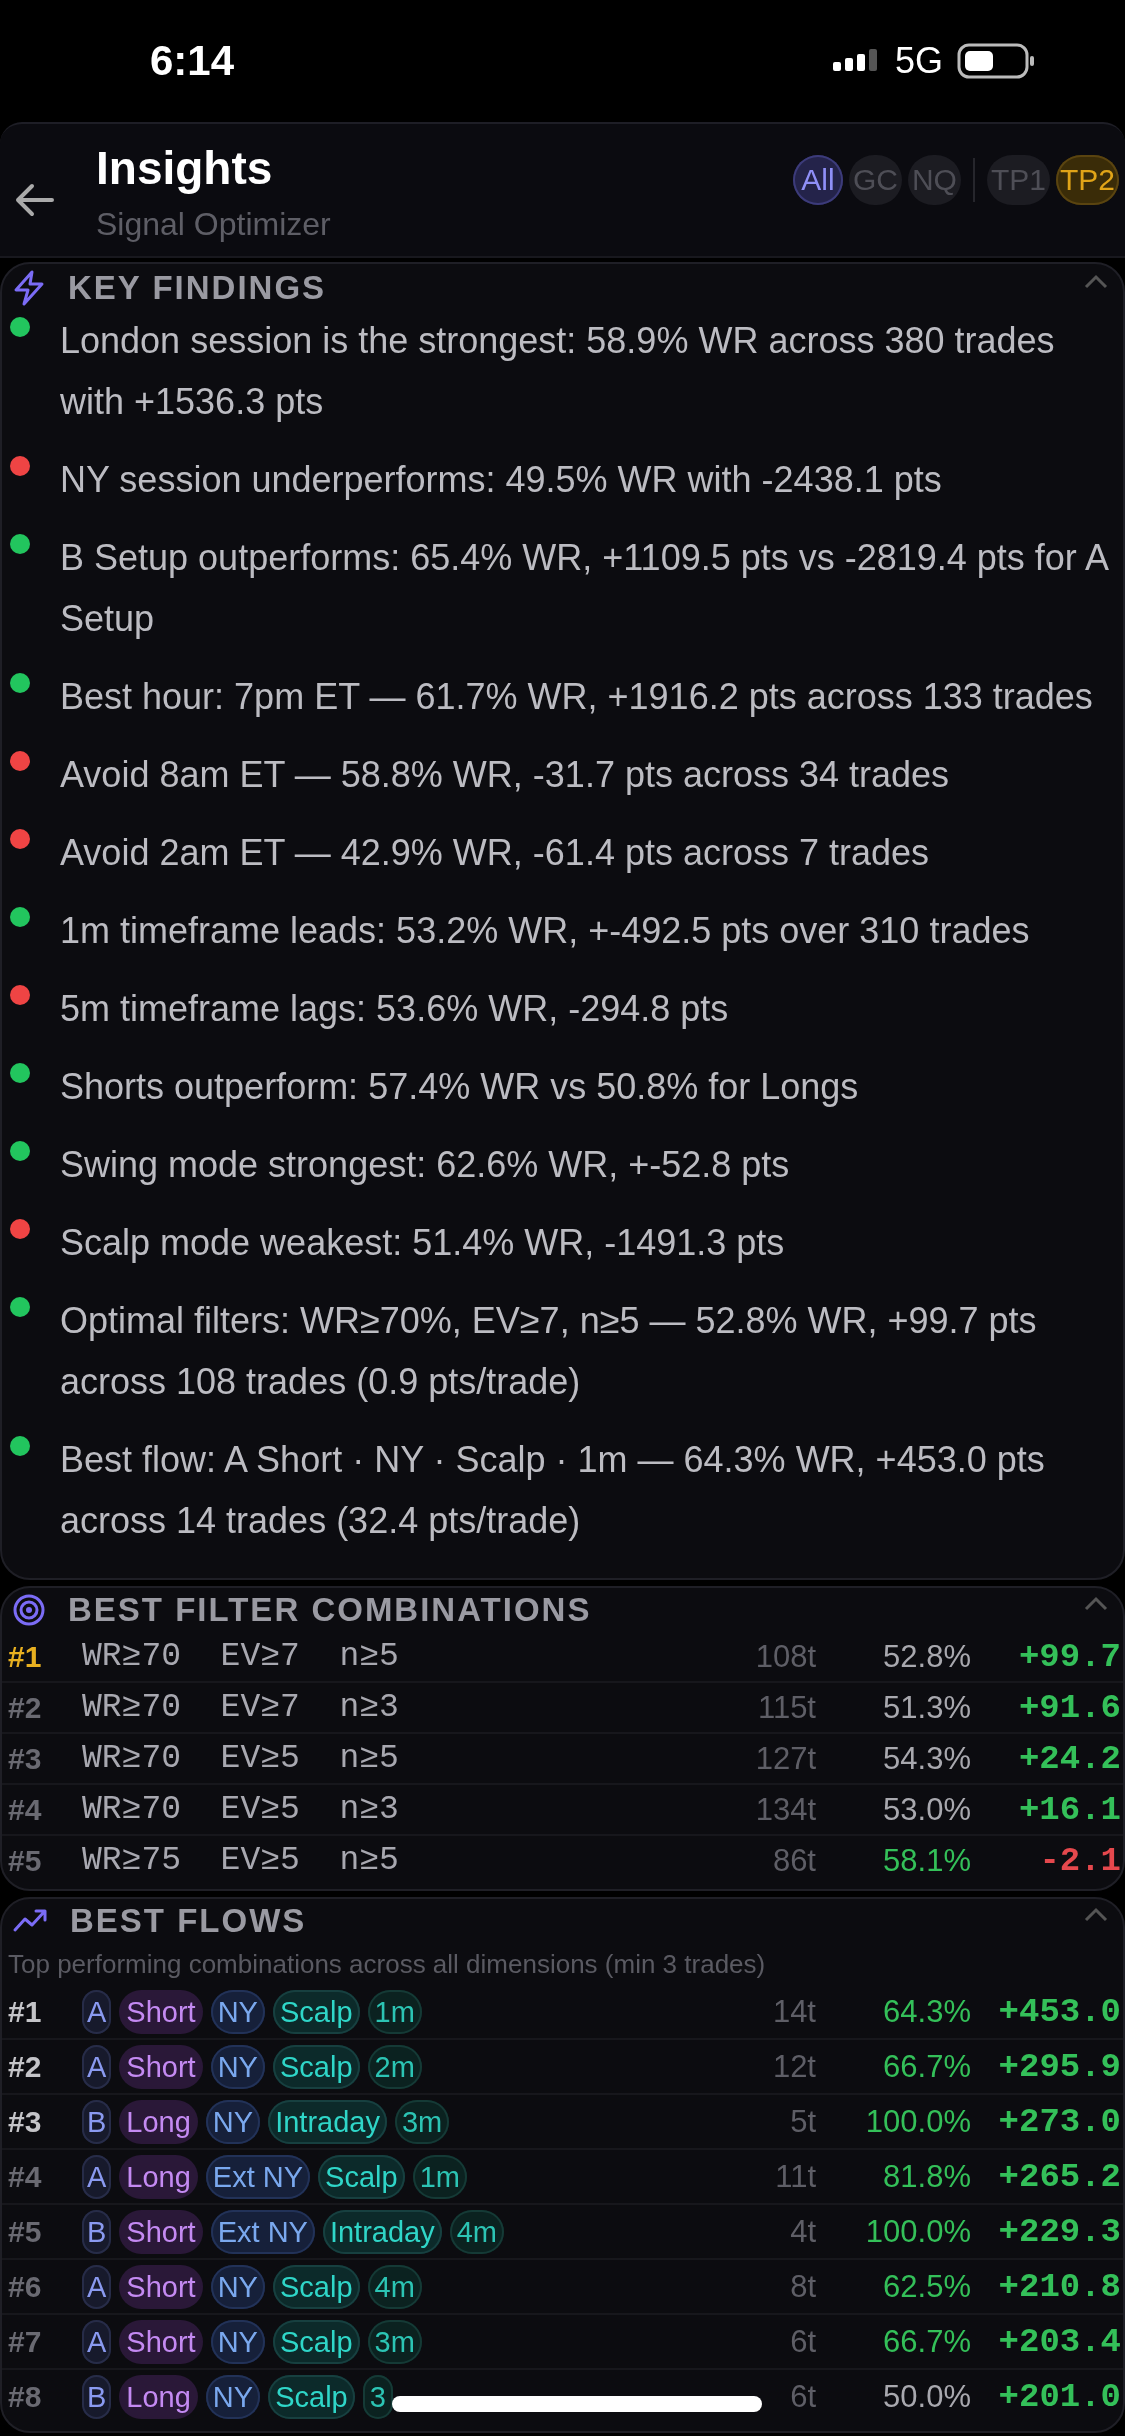  Describe the element at coordinates (1069, 1758) in the screenshot. I see `points-value: +24.2` at that location.